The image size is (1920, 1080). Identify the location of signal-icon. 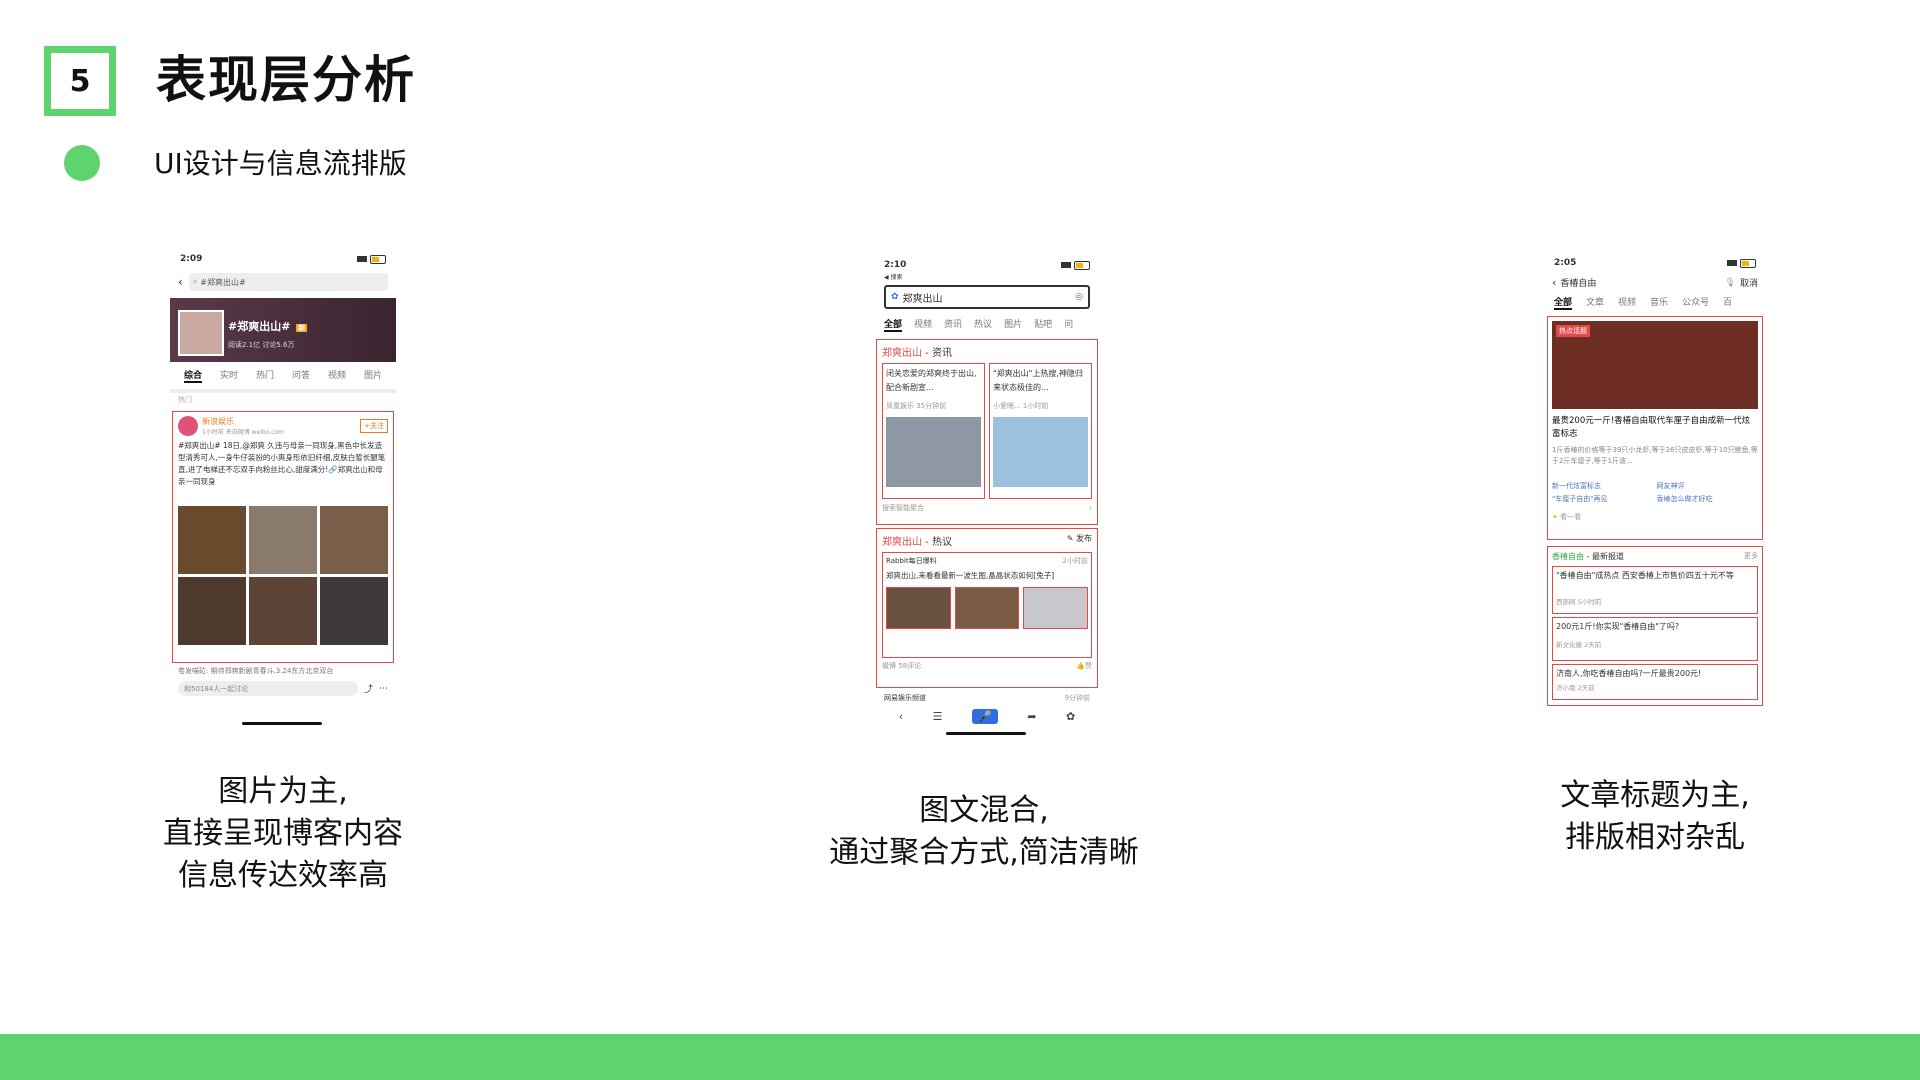
(1732, 263).